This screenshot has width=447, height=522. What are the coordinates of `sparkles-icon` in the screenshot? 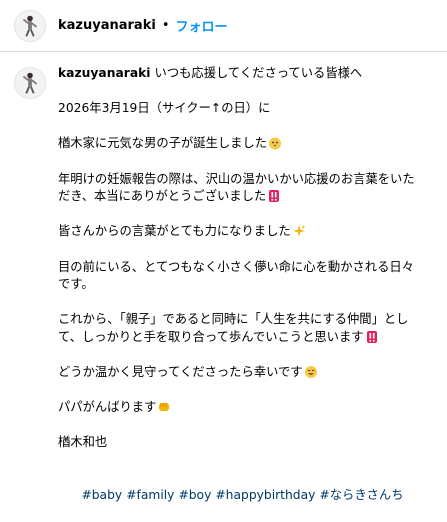 It's located at (299, 231).